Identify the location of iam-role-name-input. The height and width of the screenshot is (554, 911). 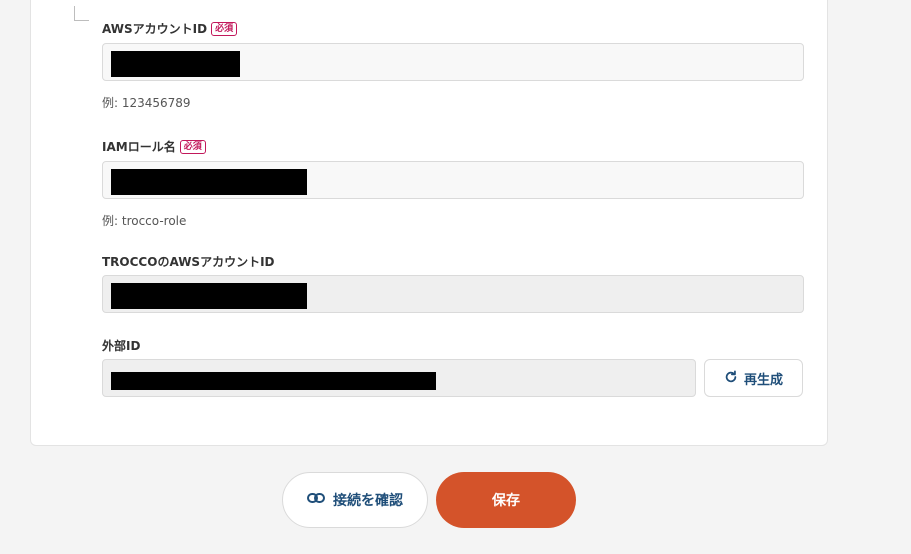
(453, 180).